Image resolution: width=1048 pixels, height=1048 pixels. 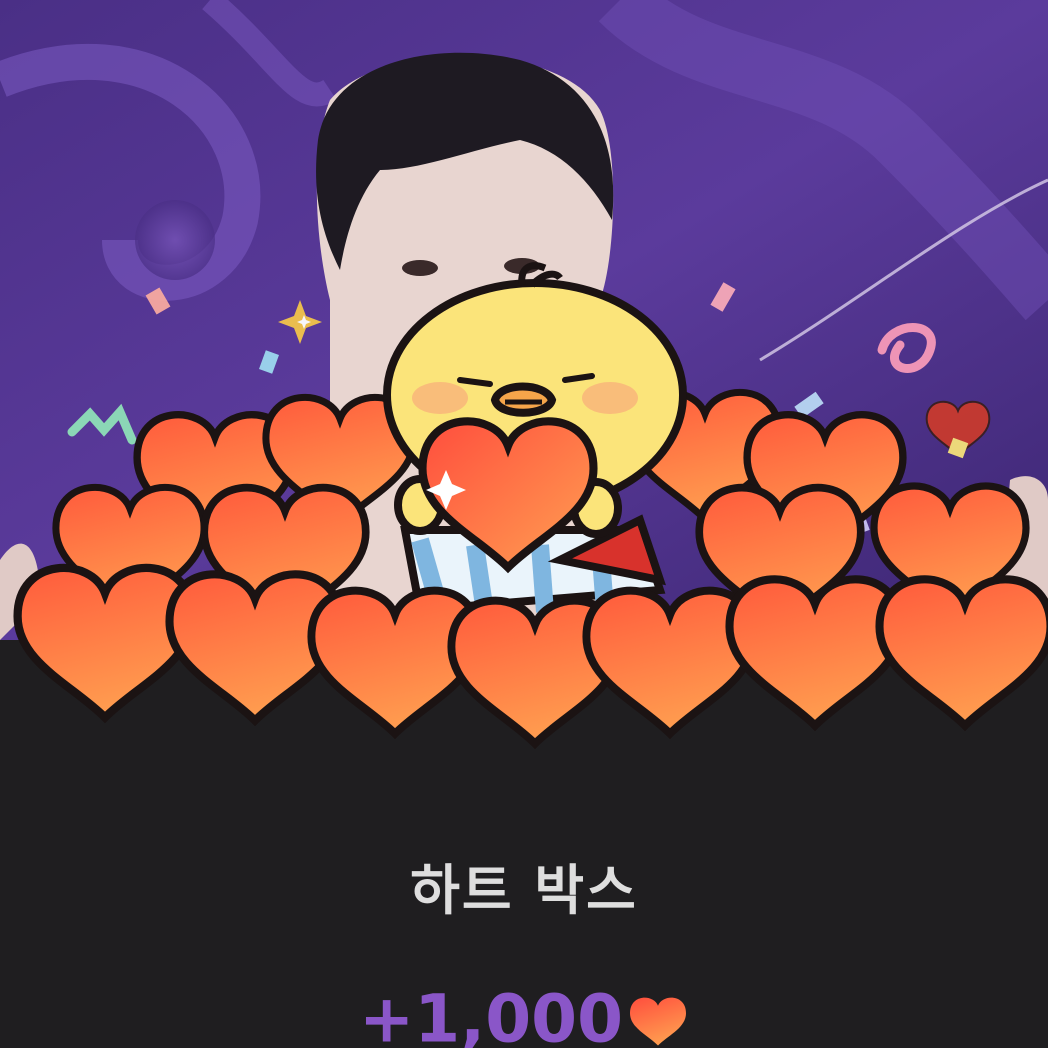 I want to click on heart-amount-value: +1,000, so click(x=491, y=1014).